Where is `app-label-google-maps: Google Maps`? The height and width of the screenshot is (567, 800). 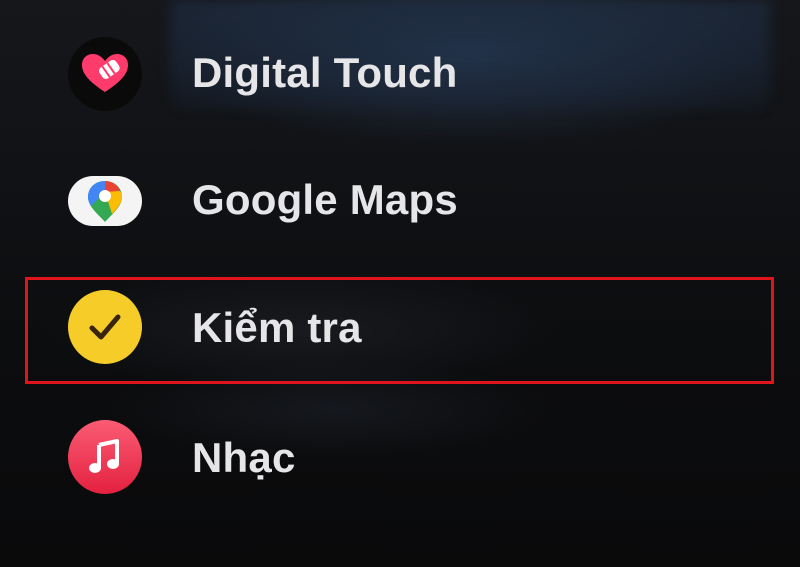
app-label-google-maps: Google Maps is located at coordinates (325, 199).